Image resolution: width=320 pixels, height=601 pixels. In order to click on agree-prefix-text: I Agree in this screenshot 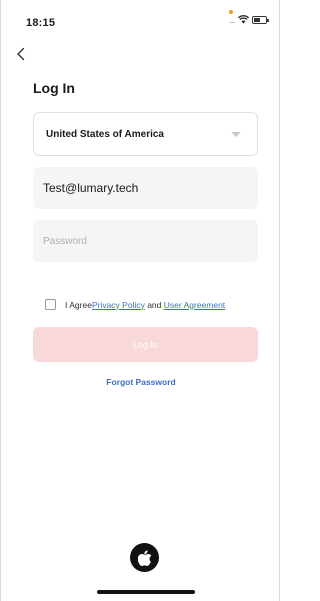, I will do `click(78, 304)`.